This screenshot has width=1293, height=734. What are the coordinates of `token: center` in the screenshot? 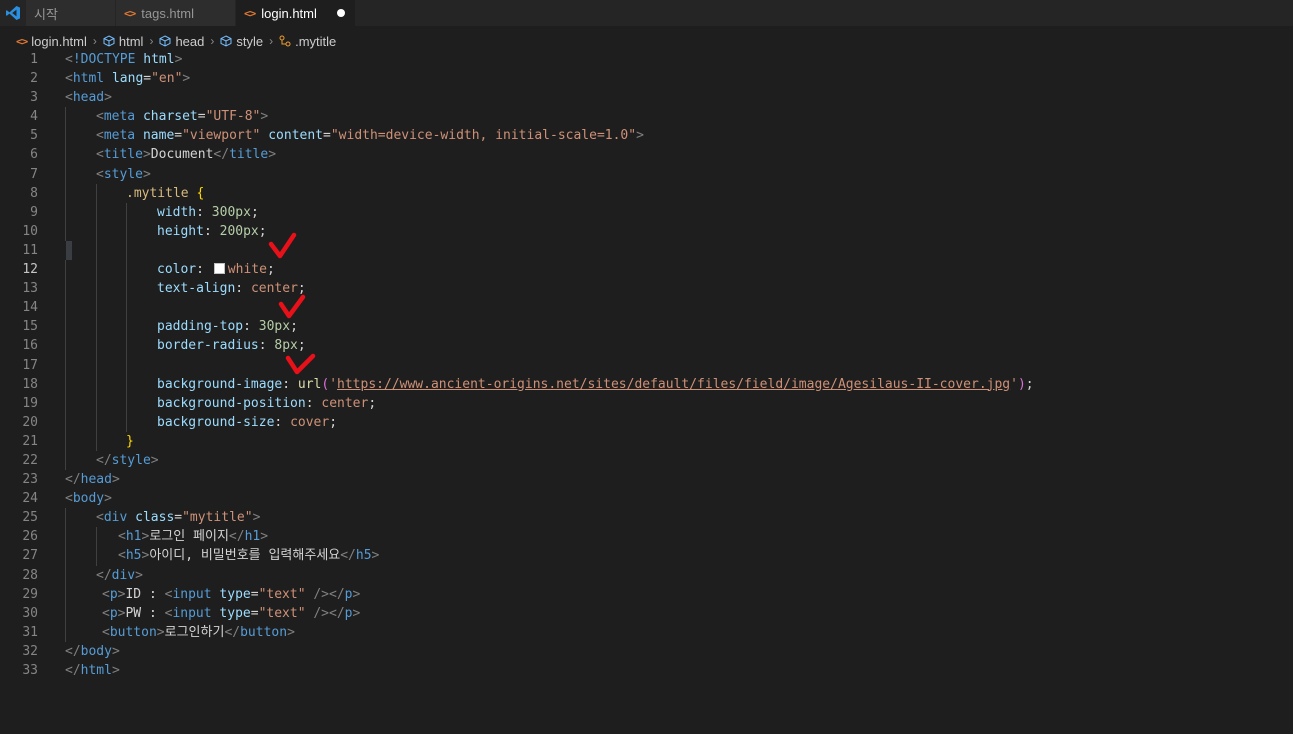 It's located at (345, 403).